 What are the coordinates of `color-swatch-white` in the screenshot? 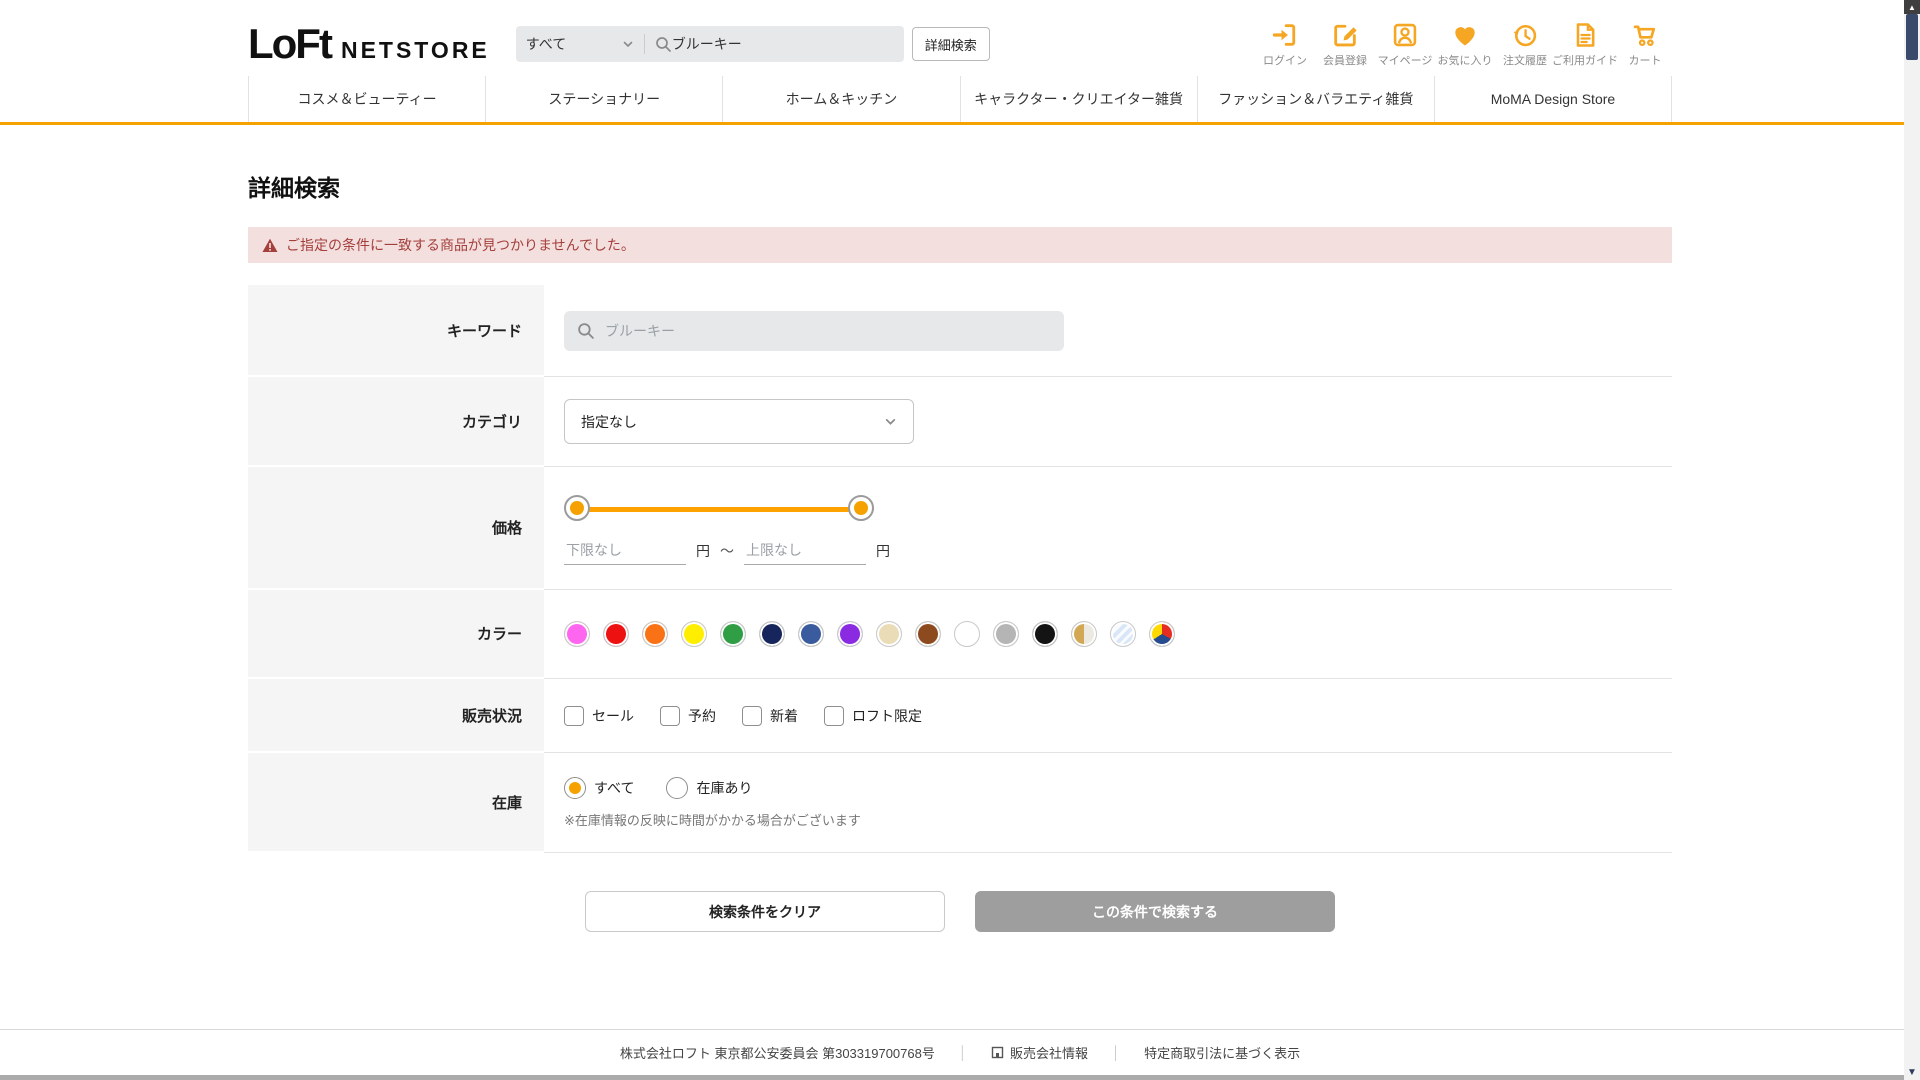 It's located at (967, 634).